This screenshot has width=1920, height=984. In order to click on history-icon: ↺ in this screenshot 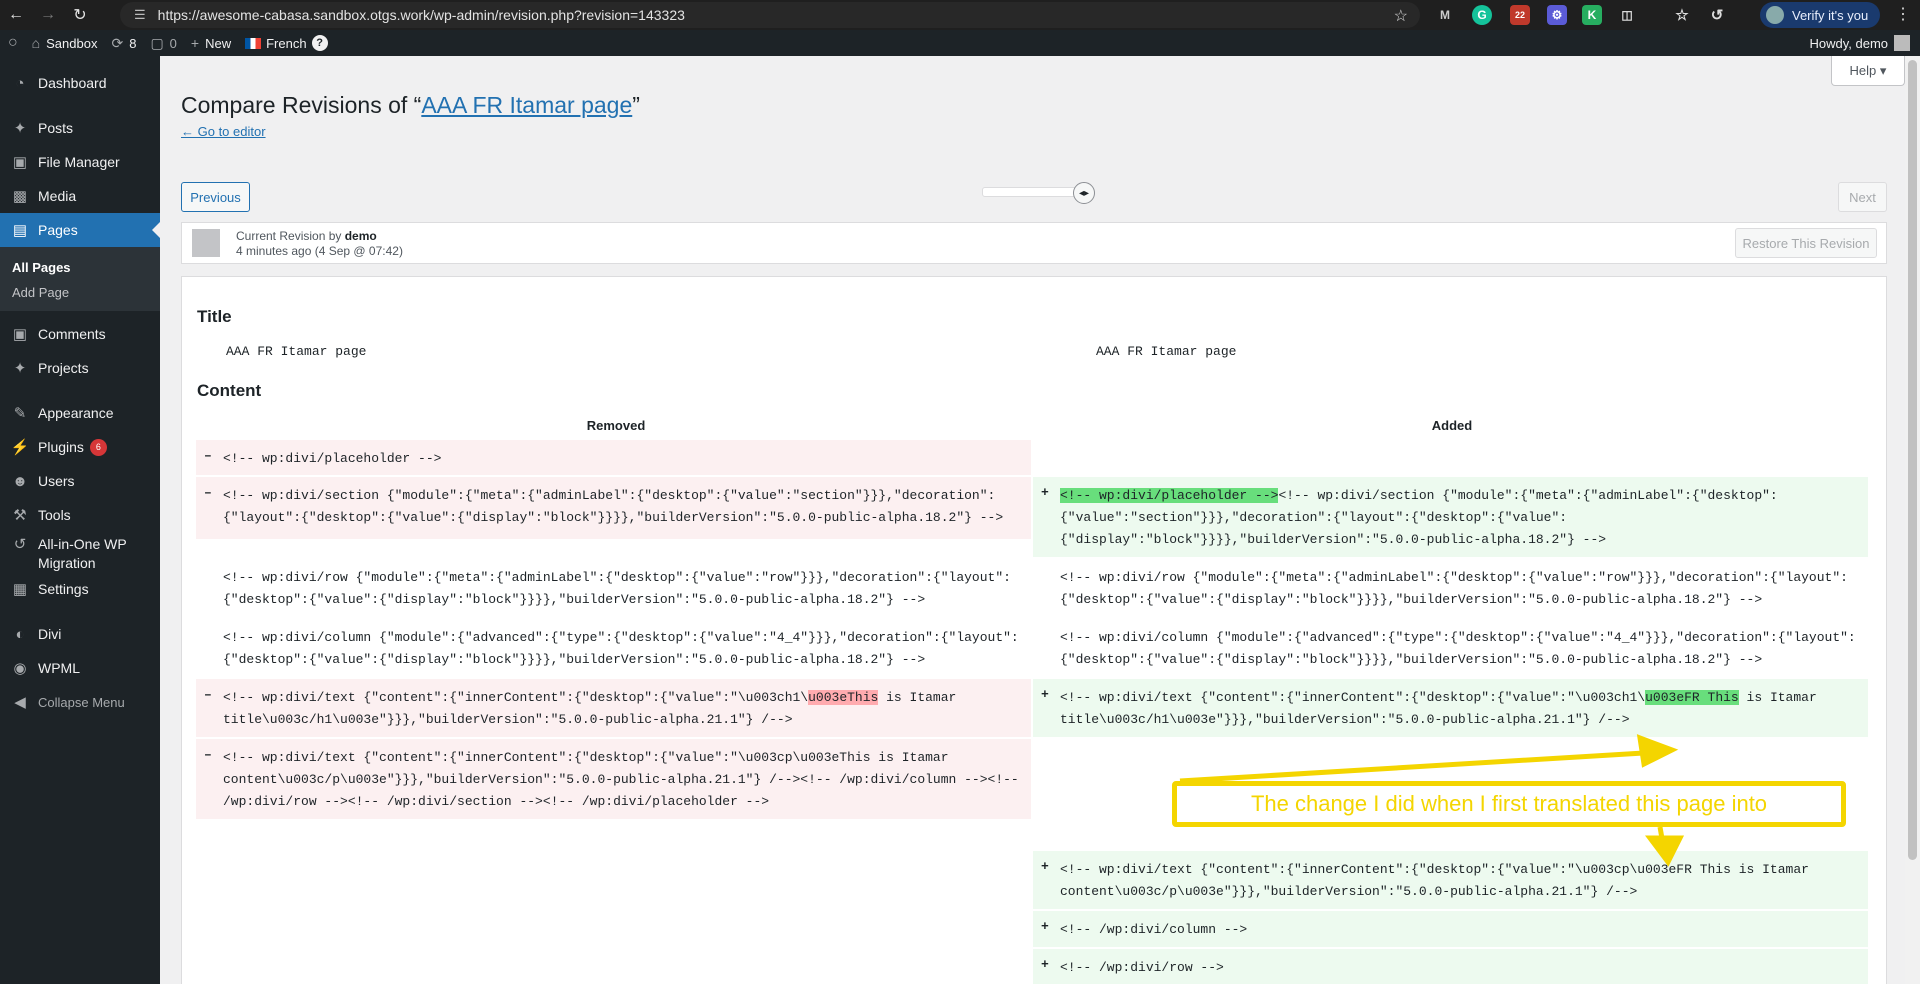, I will do `click(1717, 15)`.